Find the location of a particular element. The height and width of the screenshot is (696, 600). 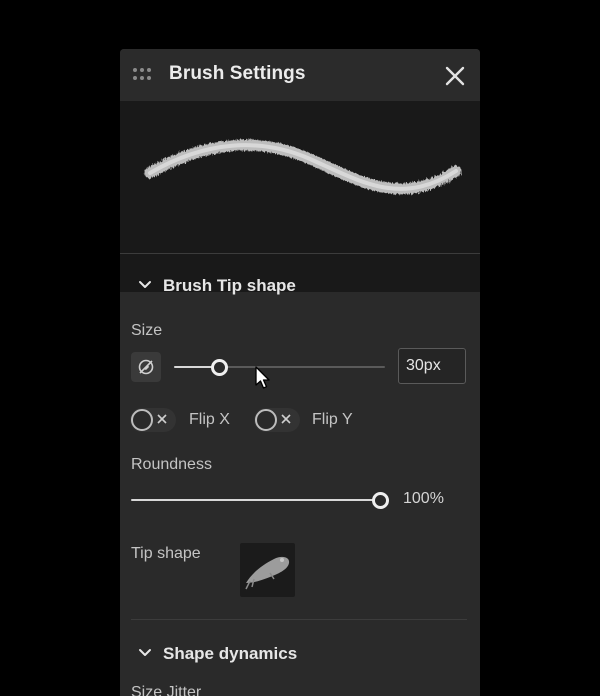

brush-tip-icon is located at coordinates (267, 573).